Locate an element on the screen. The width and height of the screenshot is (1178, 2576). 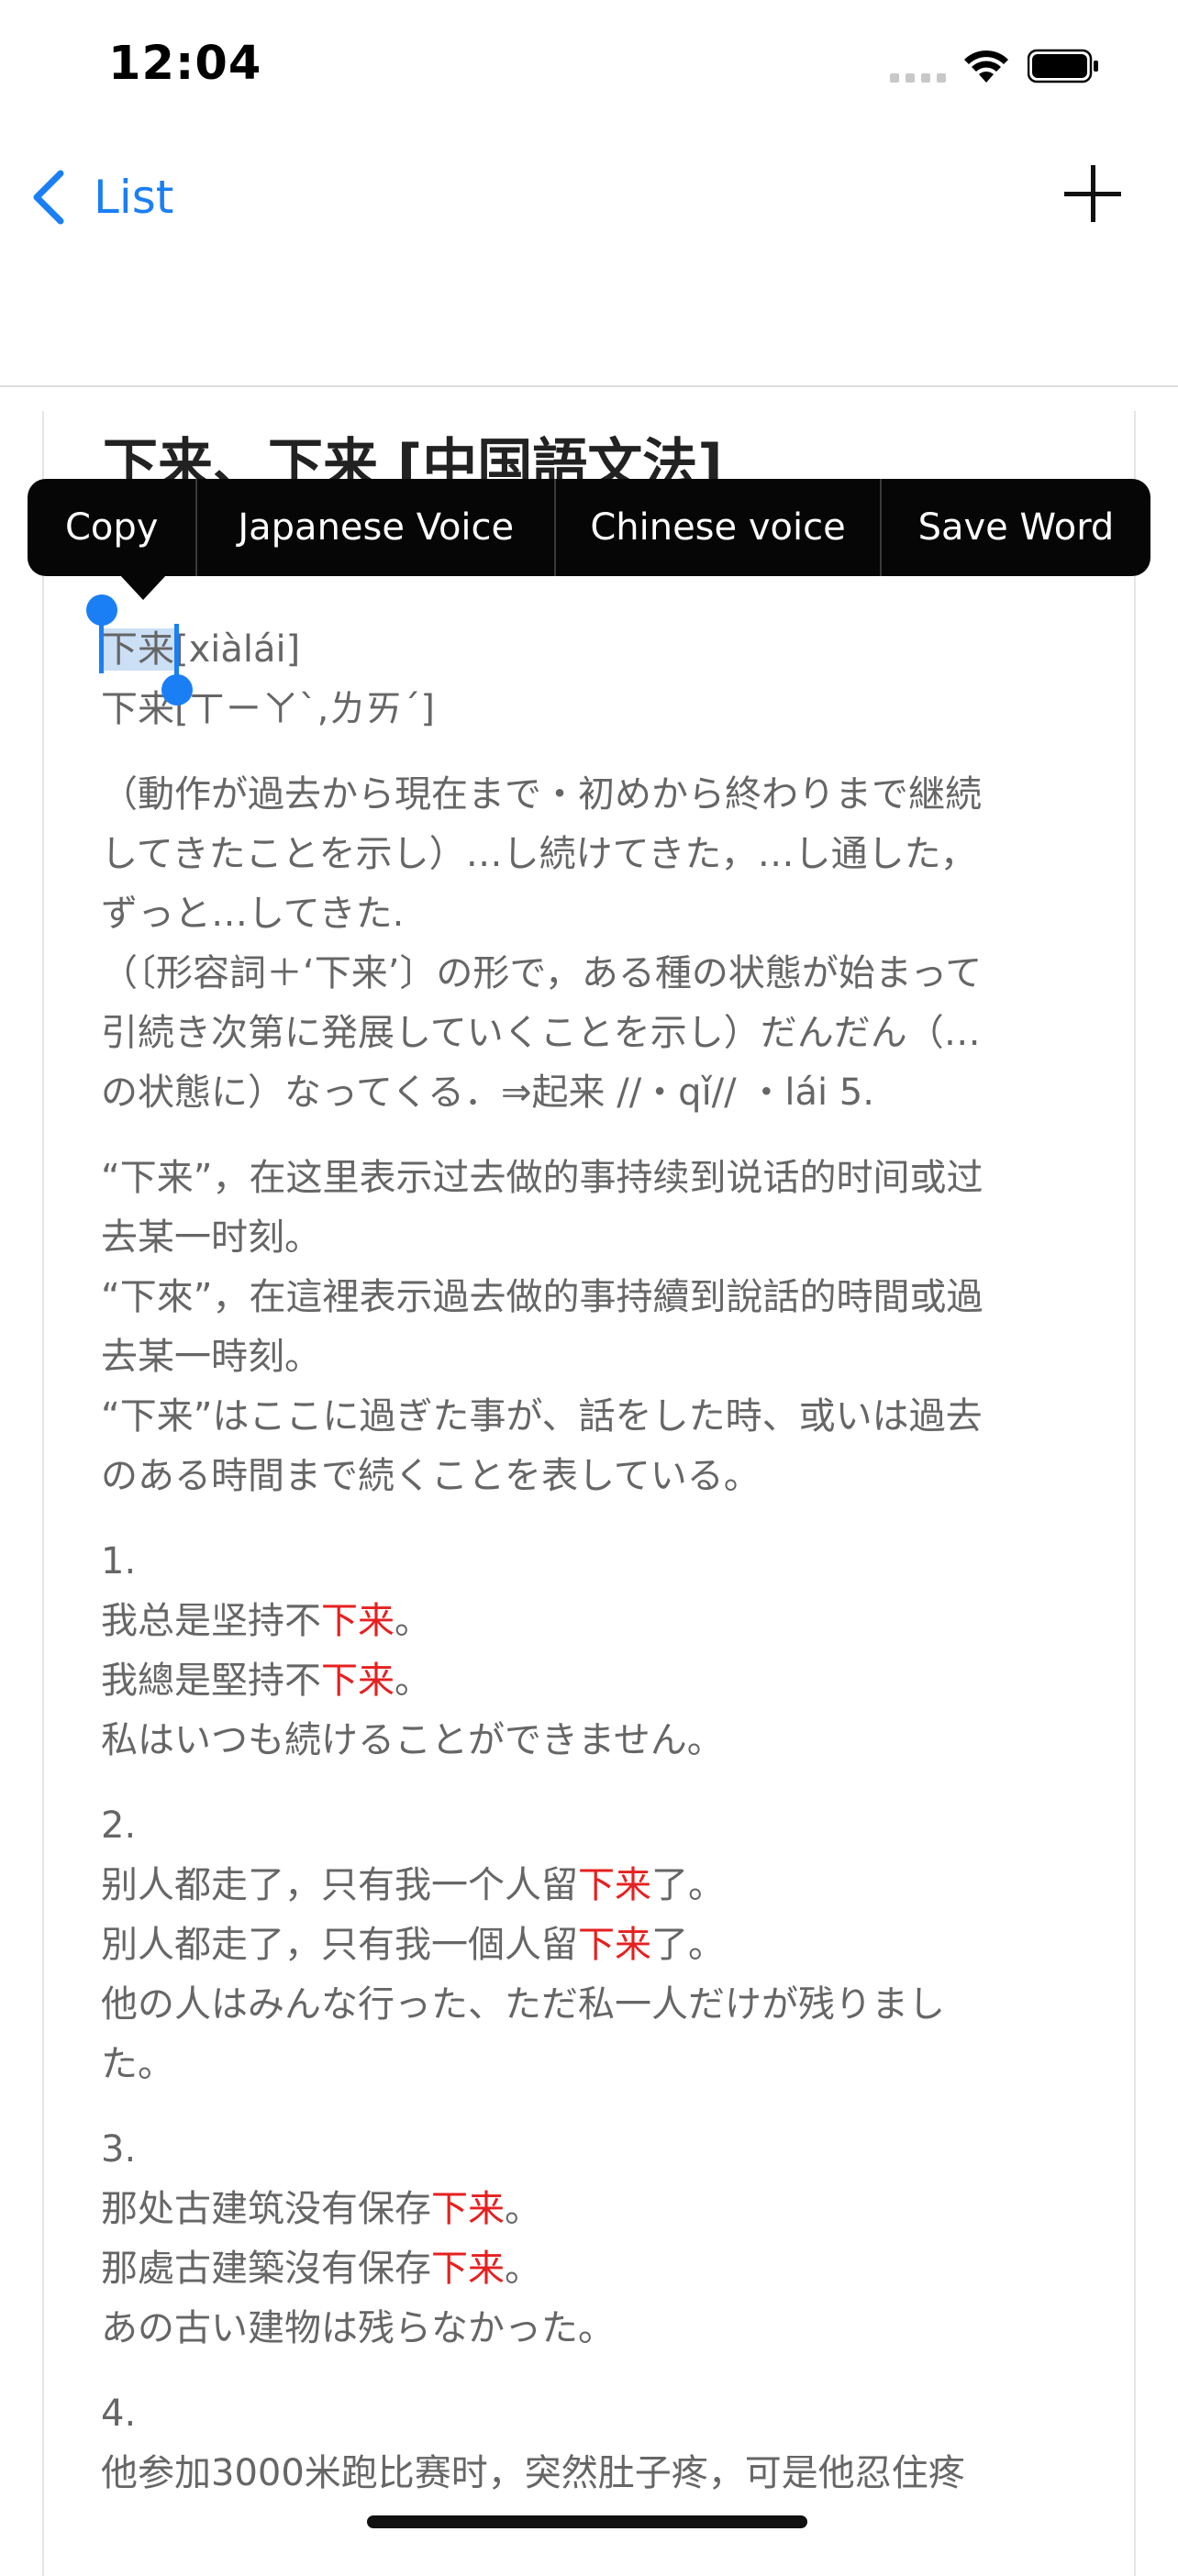
example-number: 2. is located at coordinates (119, 1825).